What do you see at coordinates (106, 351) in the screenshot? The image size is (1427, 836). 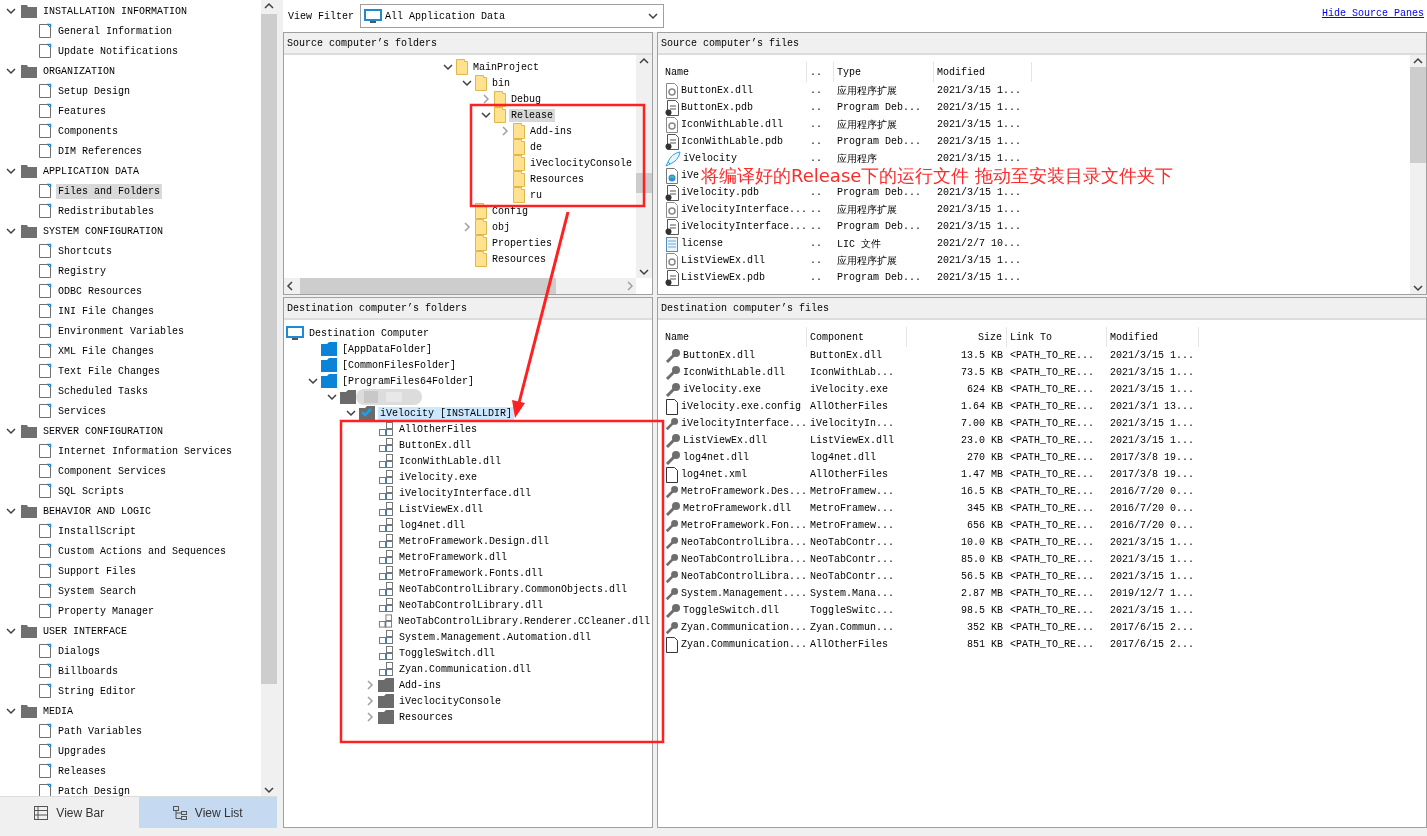 I see `sidebar-item: XML File Changes` at bounding box center [106, 351].